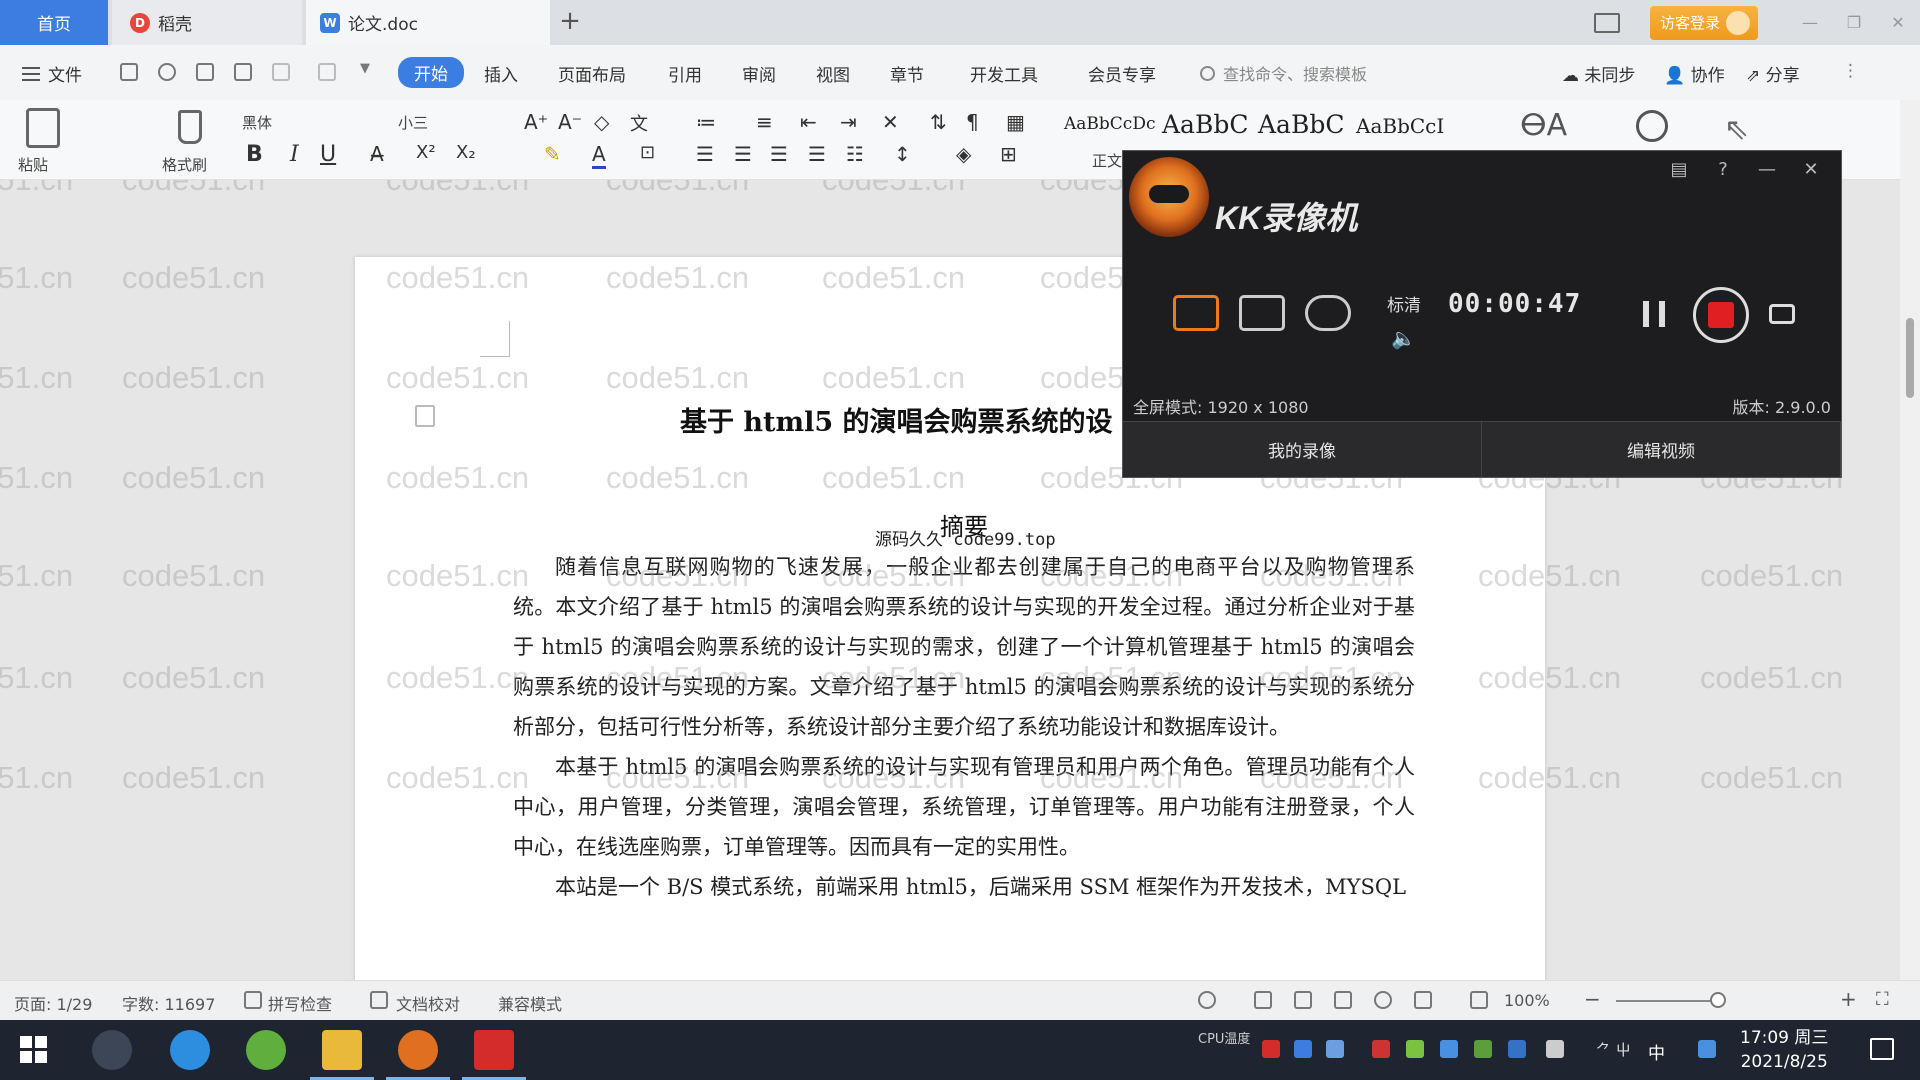 This screenshot has height=1080, width=1920. Describe the element at coordinates (1271, 1049) in the screenshot. I see `tray-wps-icon` at that location.